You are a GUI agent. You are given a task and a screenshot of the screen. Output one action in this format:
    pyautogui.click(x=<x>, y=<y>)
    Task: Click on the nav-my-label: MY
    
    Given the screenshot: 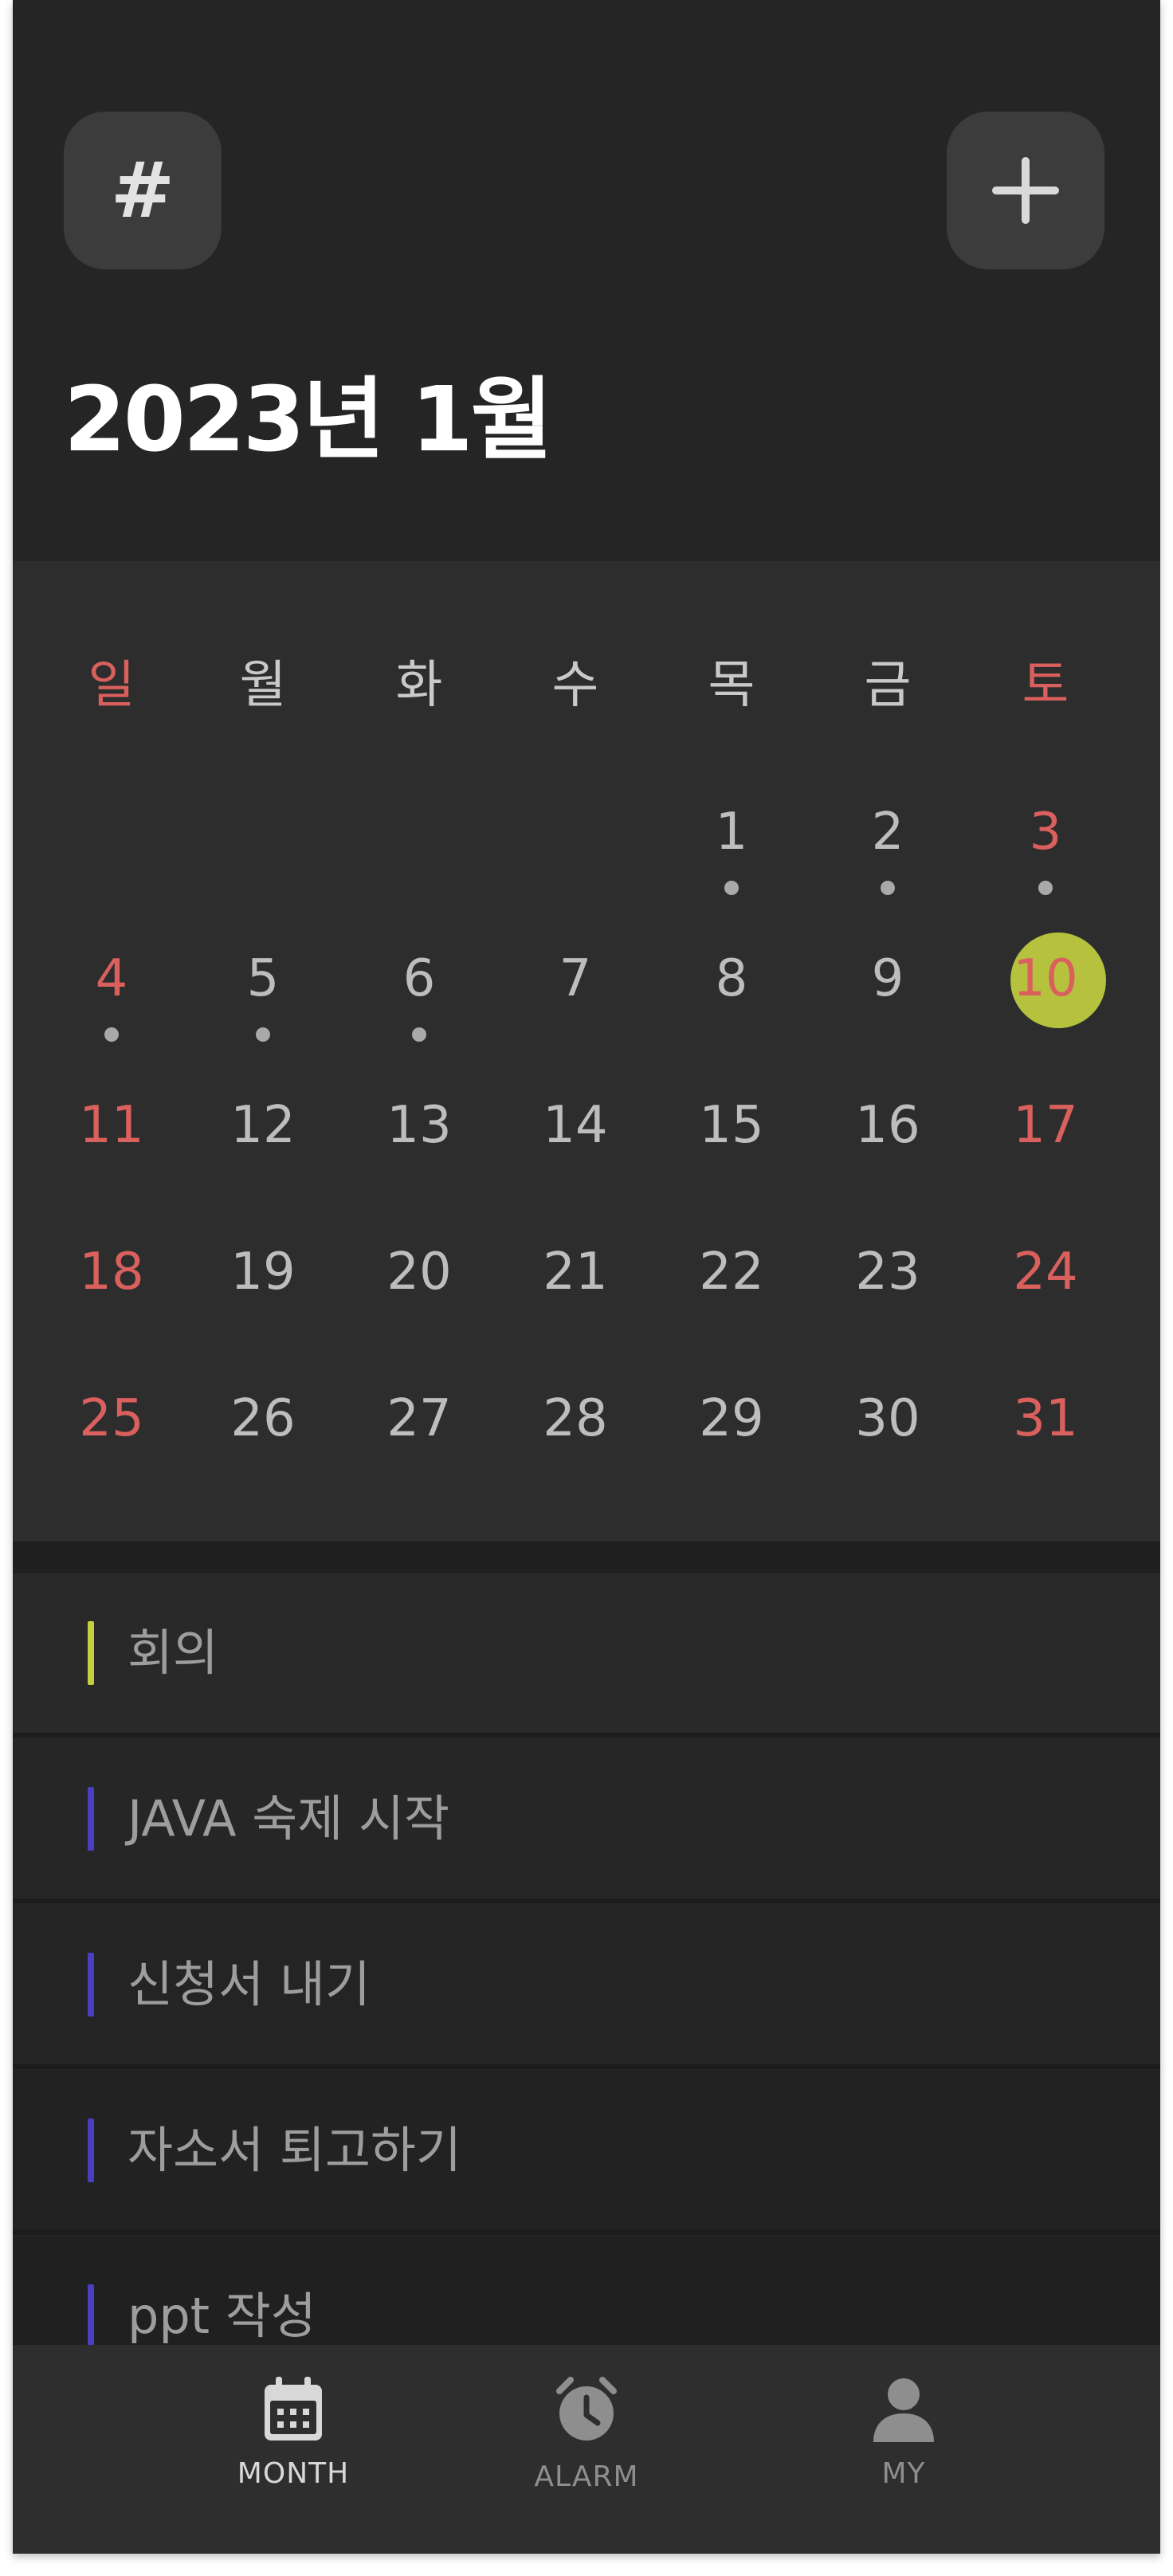 What is the action you would take?
    pyautogui.click(x=903, y=2473)
    